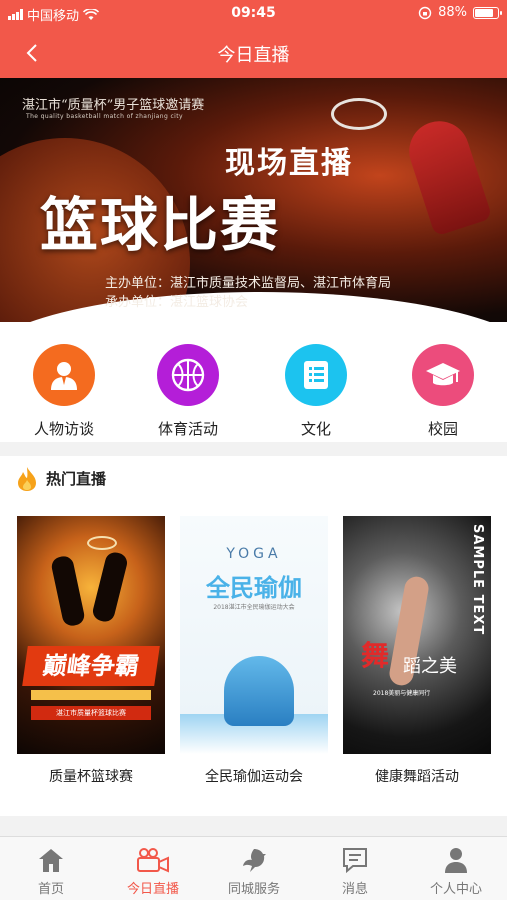 Image resolution: width=507 pixels, height=900 pixels. I want to click on basketball-icon, so click(188, 375).